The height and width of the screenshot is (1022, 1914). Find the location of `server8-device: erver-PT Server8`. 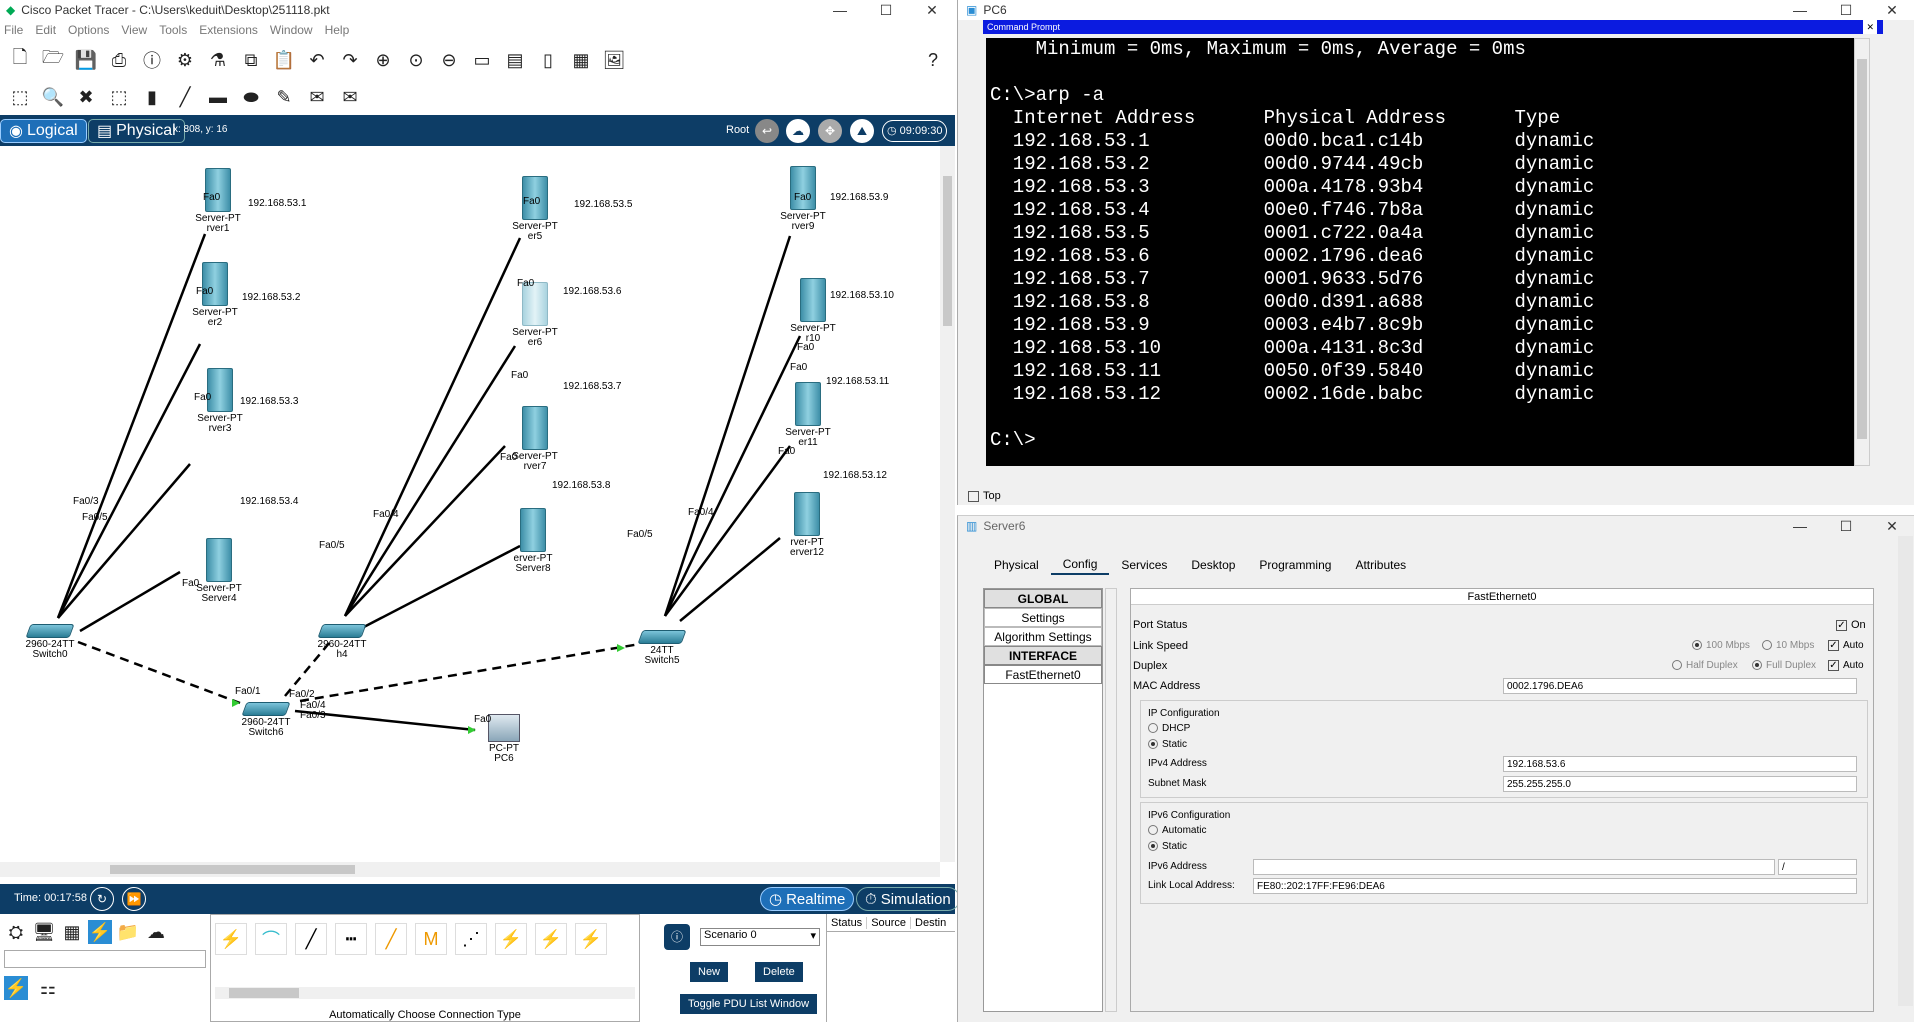

server8-device: erver-PT Server8 is located at coordinates (533, 541).